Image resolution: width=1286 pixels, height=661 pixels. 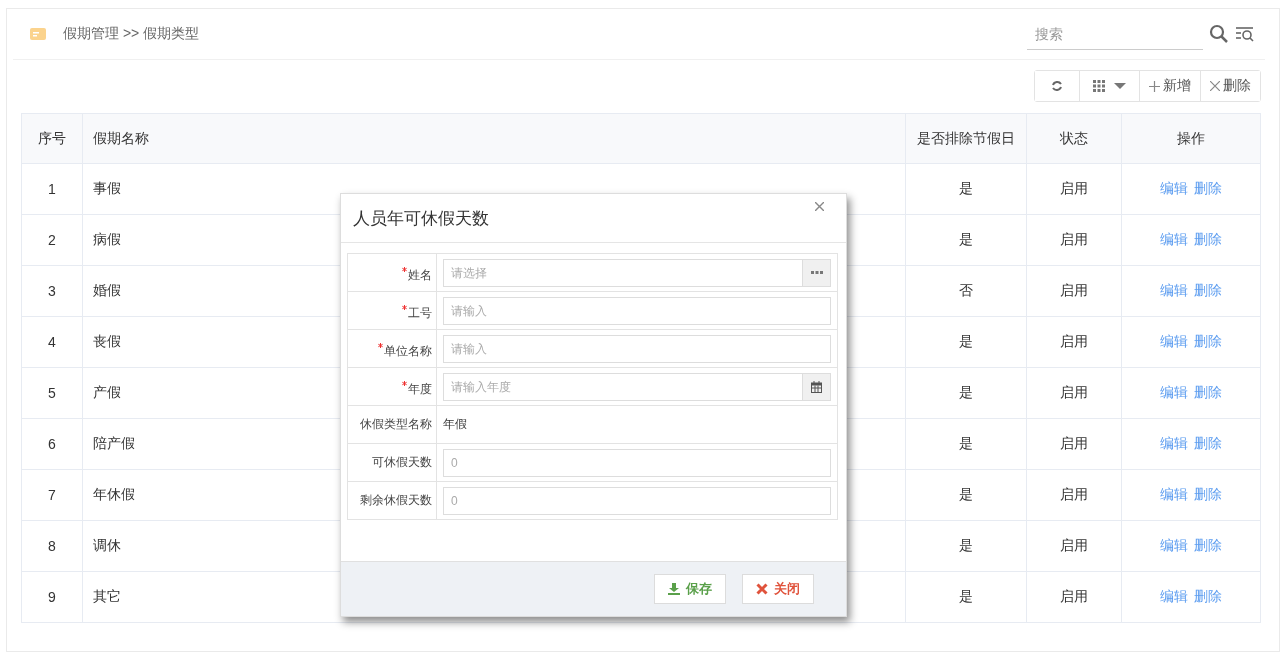 What do you see at coordinates (38, 34) in the screenshot?
I see `folder-icon` at bounding box center [38, 34].